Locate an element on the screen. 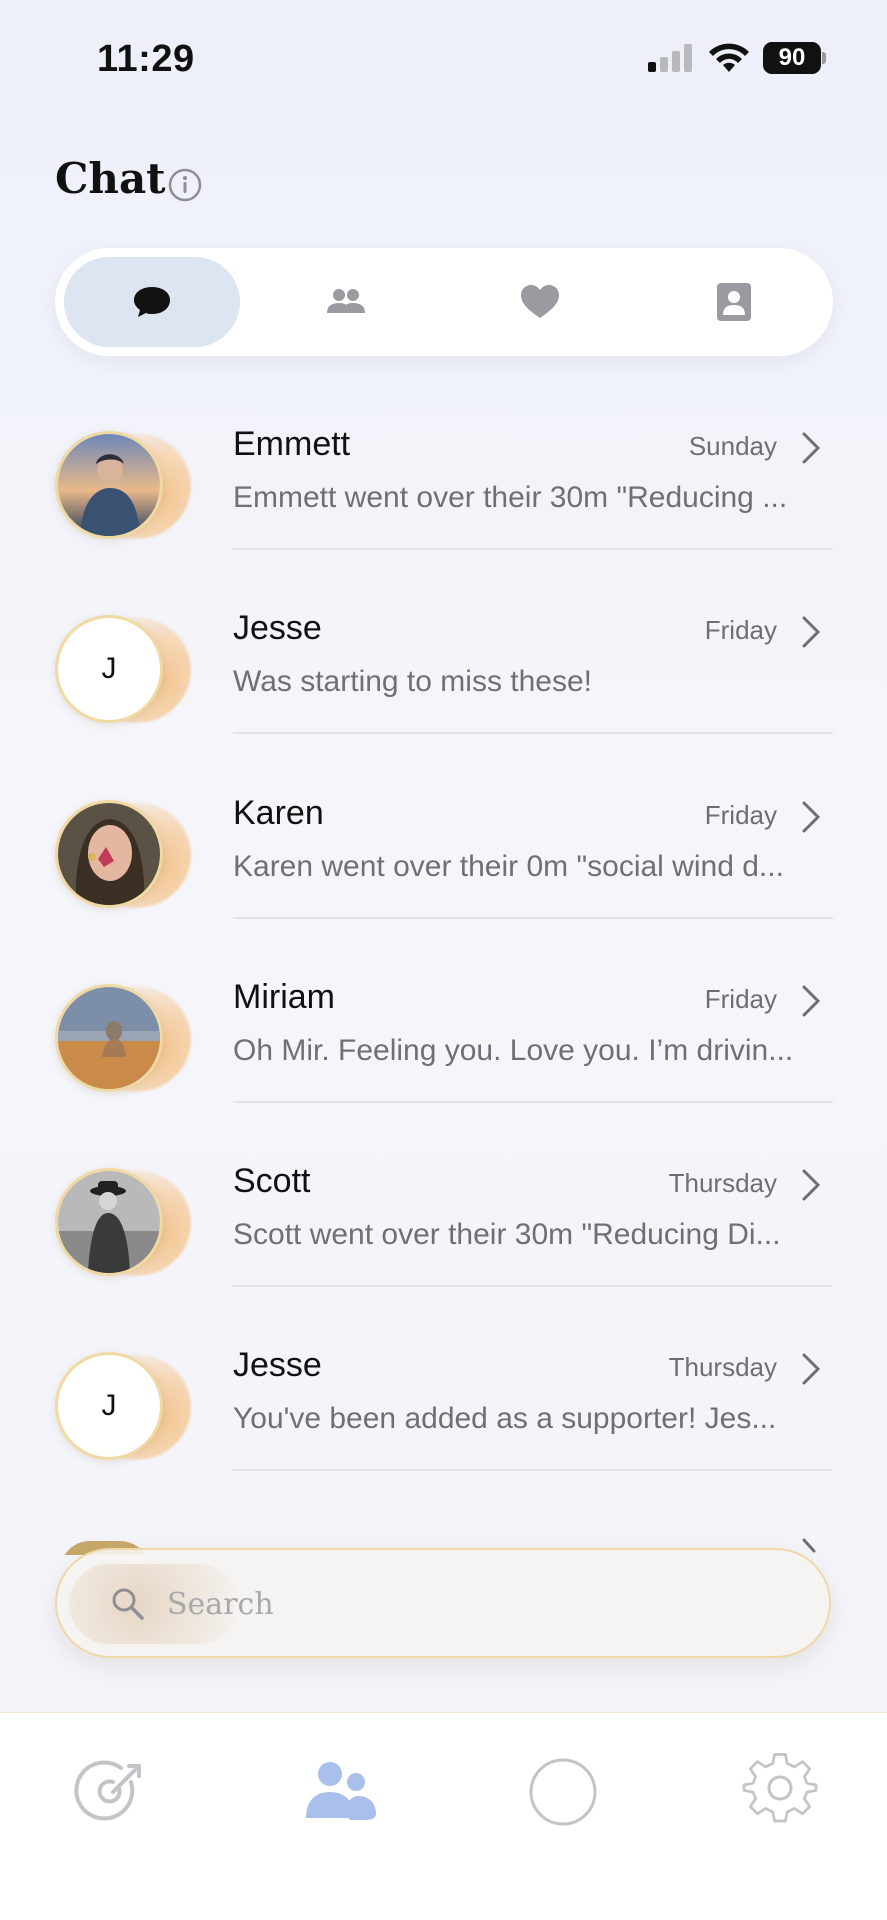 The height and width of the screenshot is (1920, 887). cellular-signal-icon is located at coordinates (670, 58).